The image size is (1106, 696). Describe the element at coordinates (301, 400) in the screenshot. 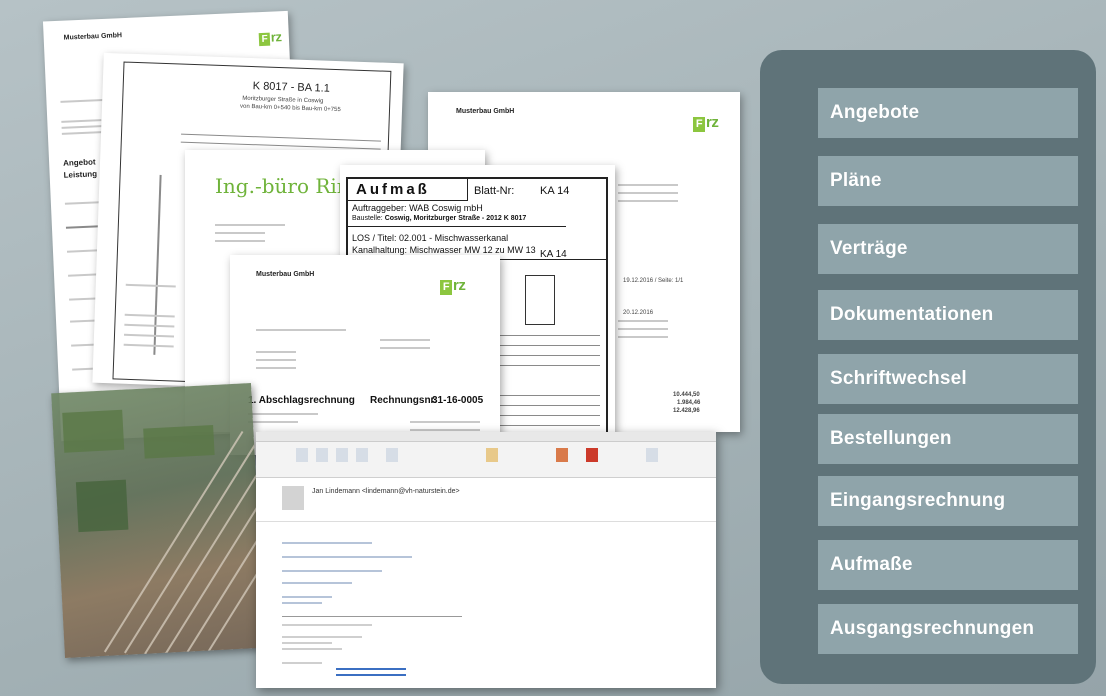

I see `rechnung-title: 1. Abschlagsrechnung` at that location.